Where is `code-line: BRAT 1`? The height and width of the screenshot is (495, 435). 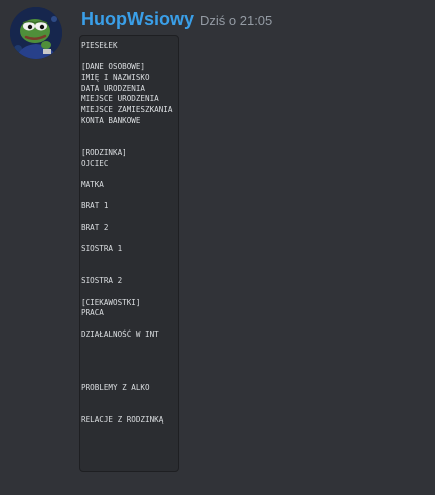 code-line: BRAT 1 is located at coordinates (95, 206).